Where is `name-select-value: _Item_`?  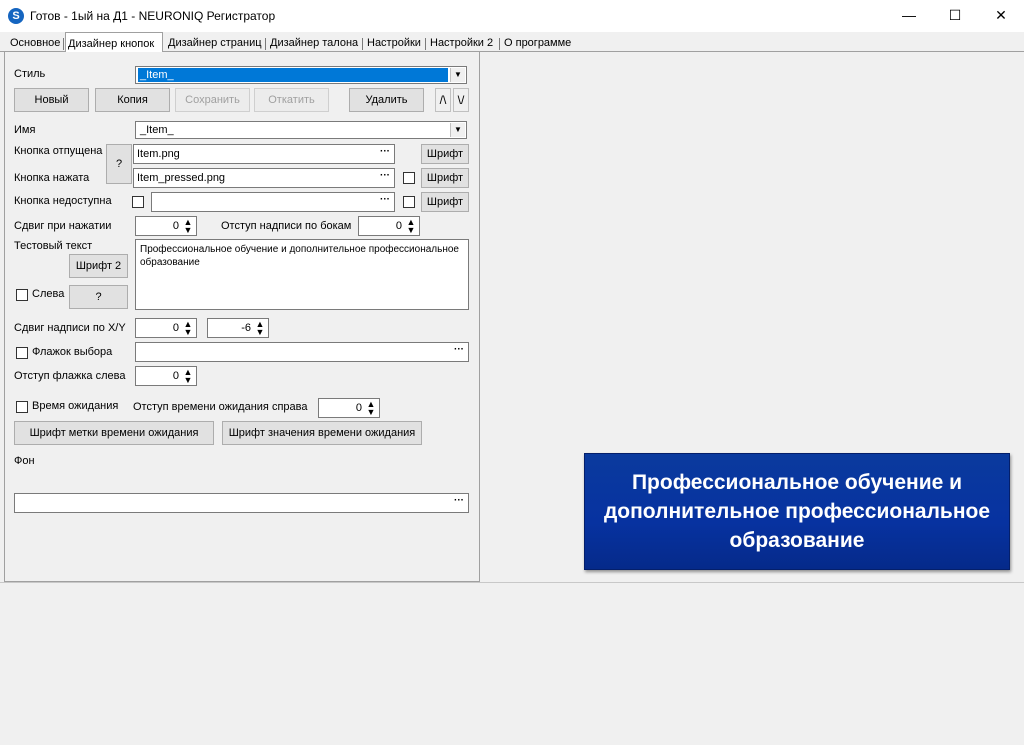
name-select-value: _Item_ is located at coordinates (157, 130).